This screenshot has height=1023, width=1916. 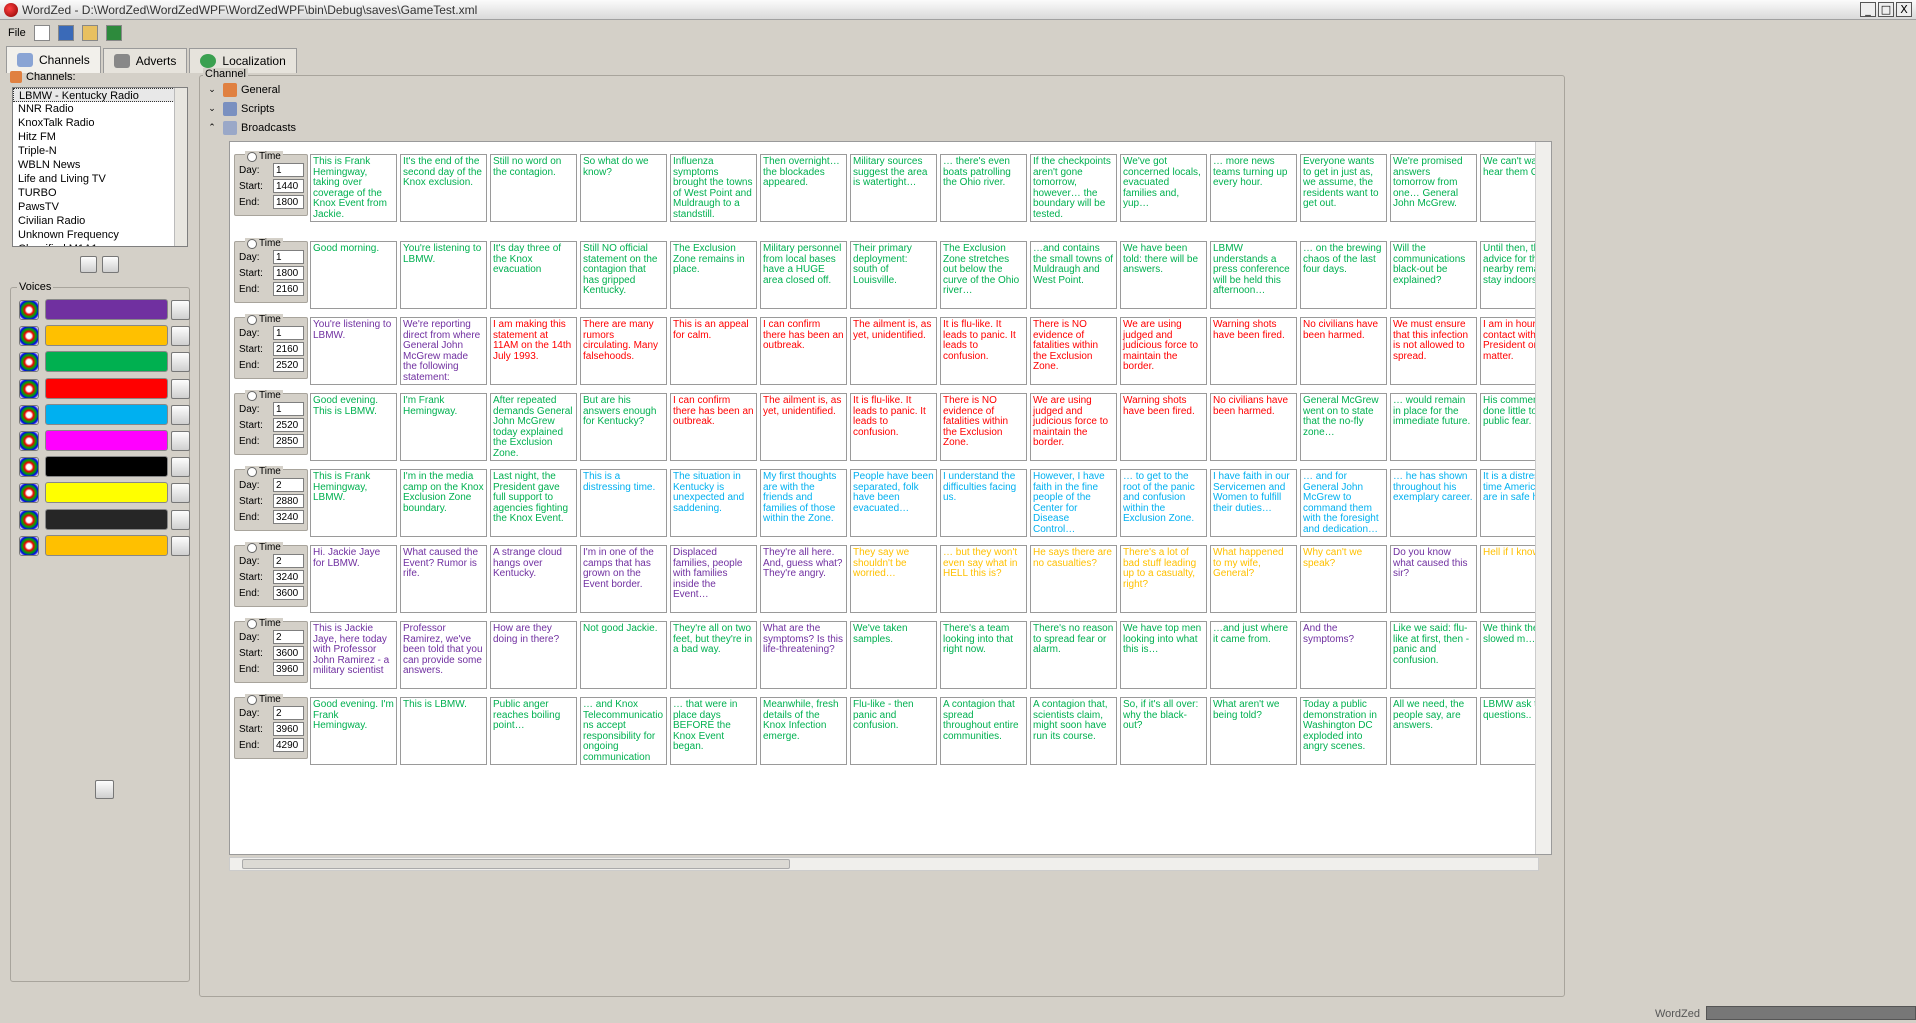 I want to click on broadcast-line-cell: Still no word on the contagion., so click(x=533, y=188).